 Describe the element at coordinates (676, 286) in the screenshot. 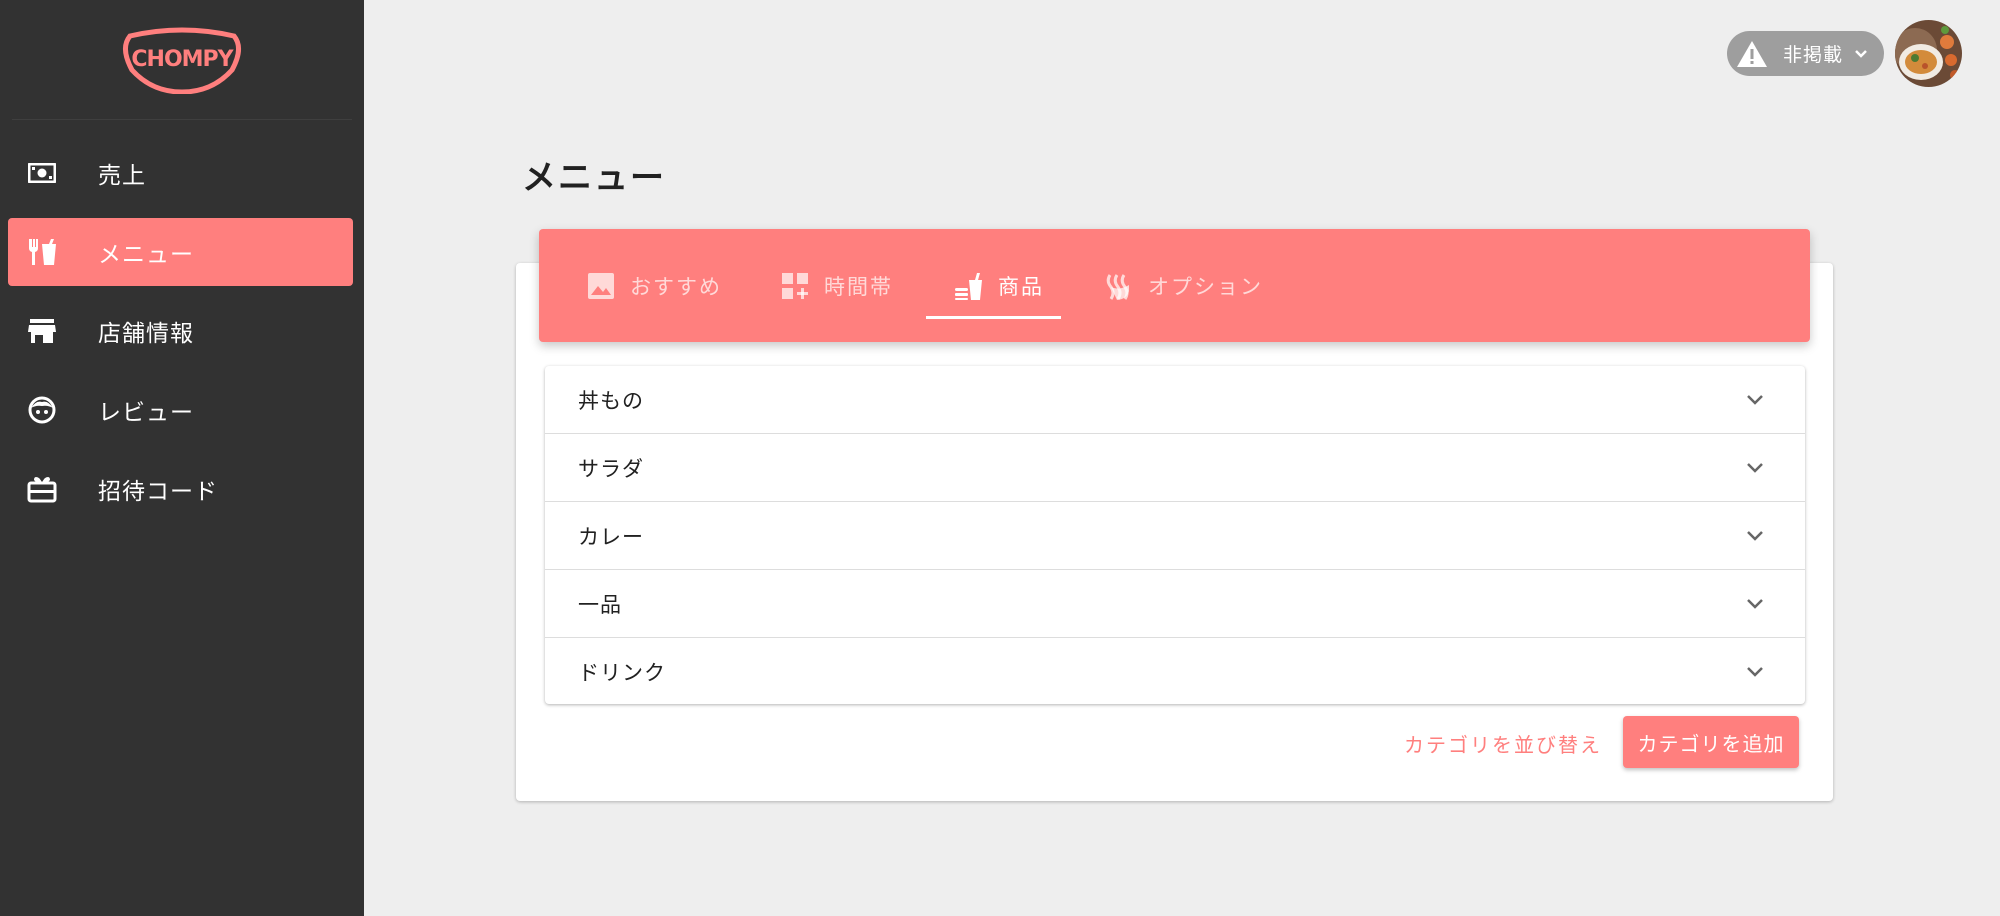

I see `tab-label: おすすめ` at that location.